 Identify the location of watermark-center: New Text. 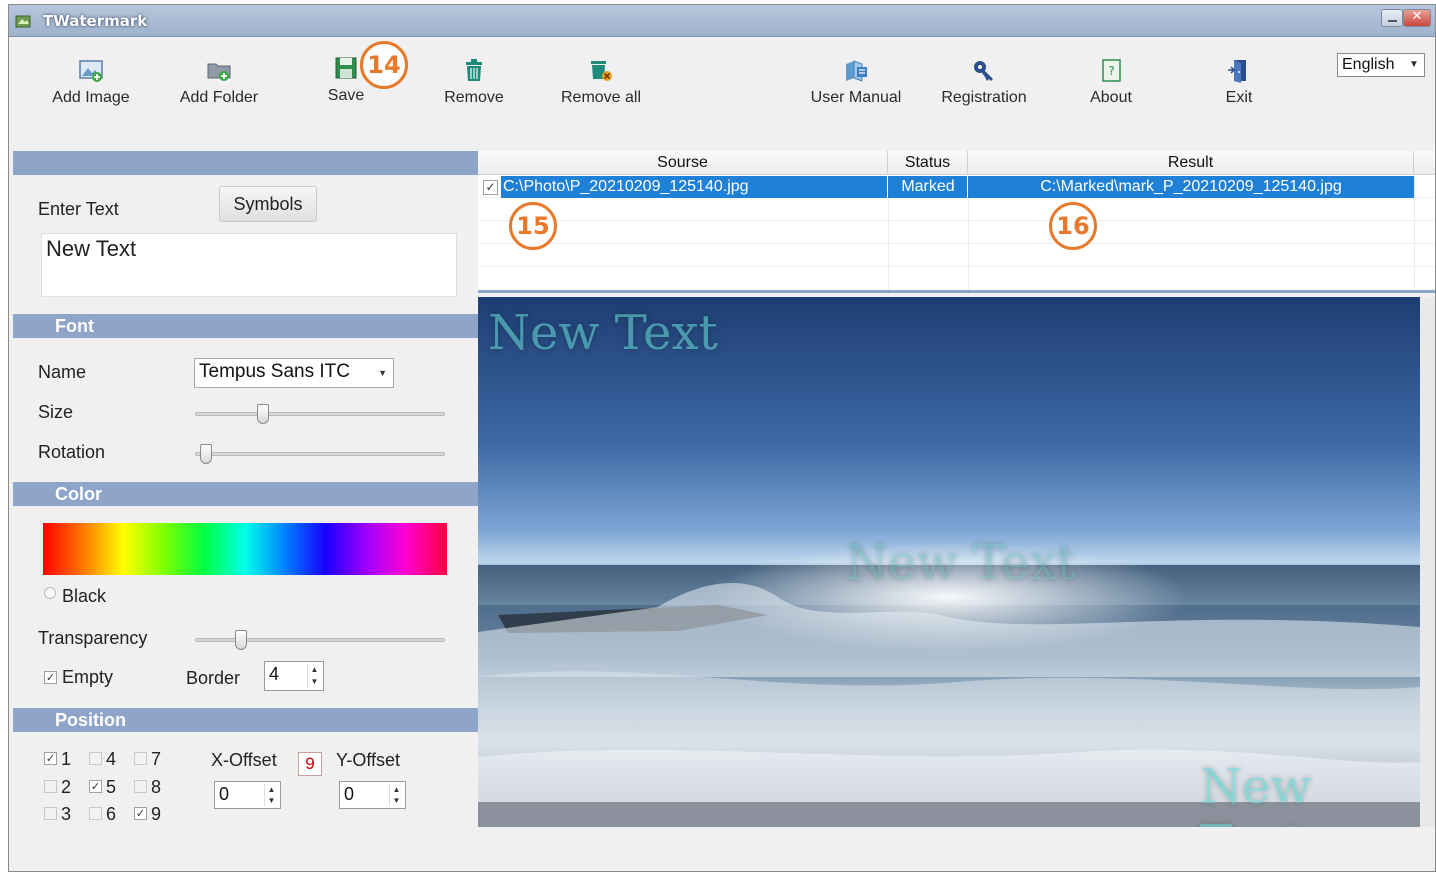
(961, 563).